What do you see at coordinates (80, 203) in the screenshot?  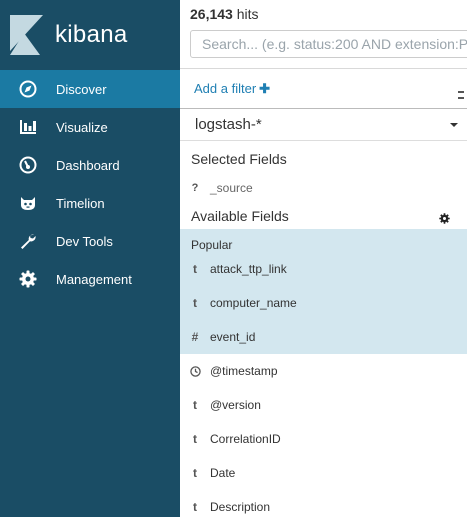 I see `nav-label: Timelion` at bounding box center [80, 203].